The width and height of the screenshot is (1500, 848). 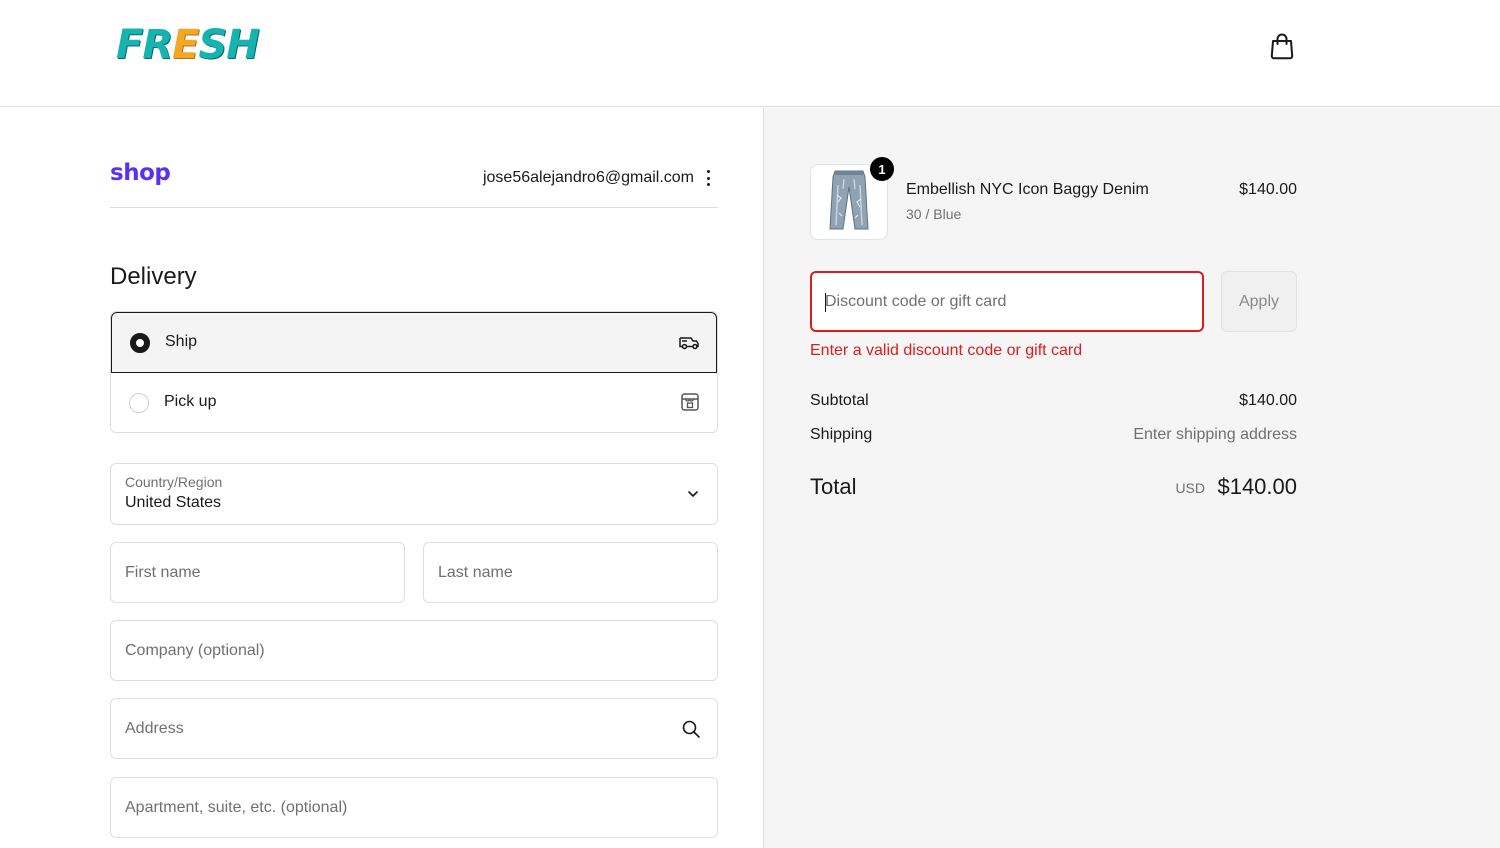 What do you see at coordinates (153, 276) in the screenshot?
I see `delivery-heading: Delivery` at bounding box center [153, 276].